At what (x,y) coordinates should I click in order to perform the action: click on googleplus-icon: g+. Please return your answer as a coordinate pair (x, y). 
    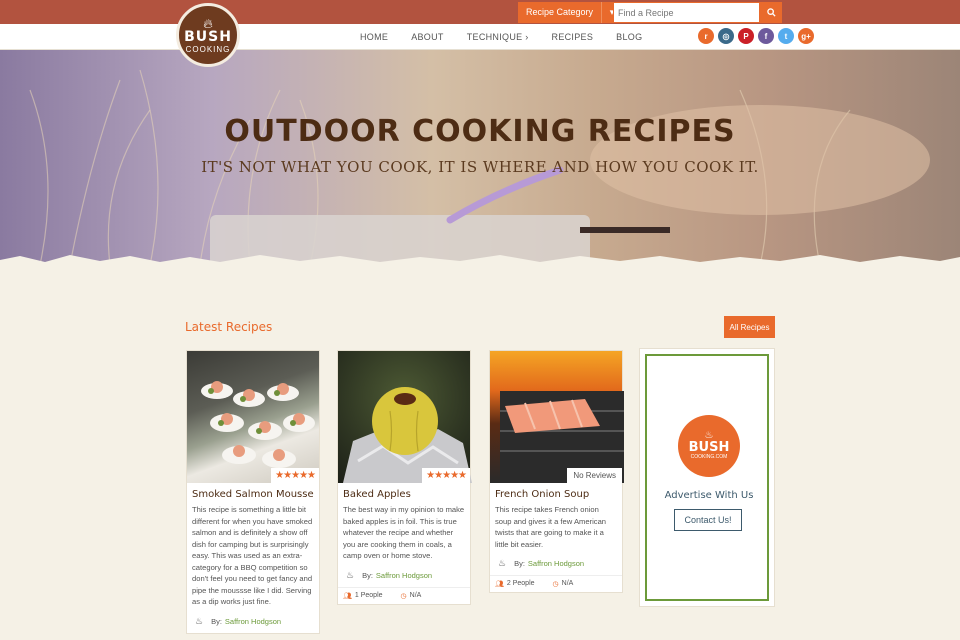
    Looking at the image, I should click on (806, 36).